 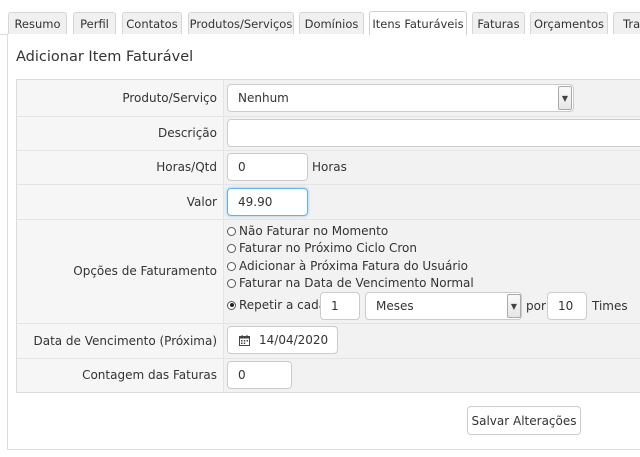 I want to click on option-label: Faturar na Data de Vencimento Normal, so click(x=356, y=283).